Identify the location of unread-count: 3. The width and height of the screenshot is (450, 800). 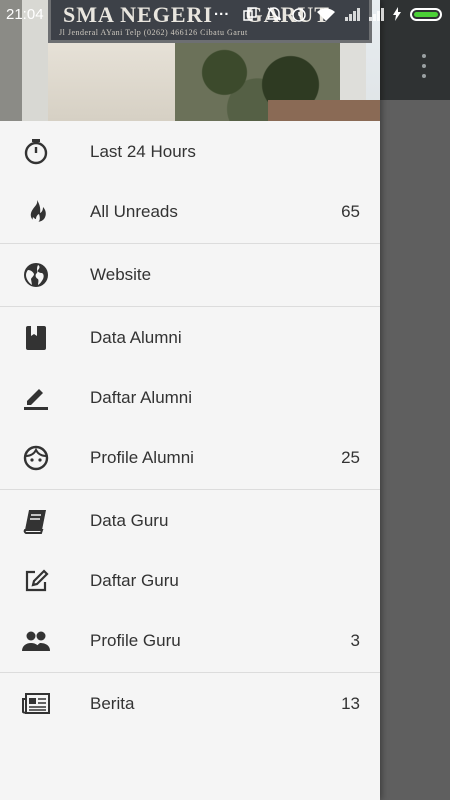
(355, 640).